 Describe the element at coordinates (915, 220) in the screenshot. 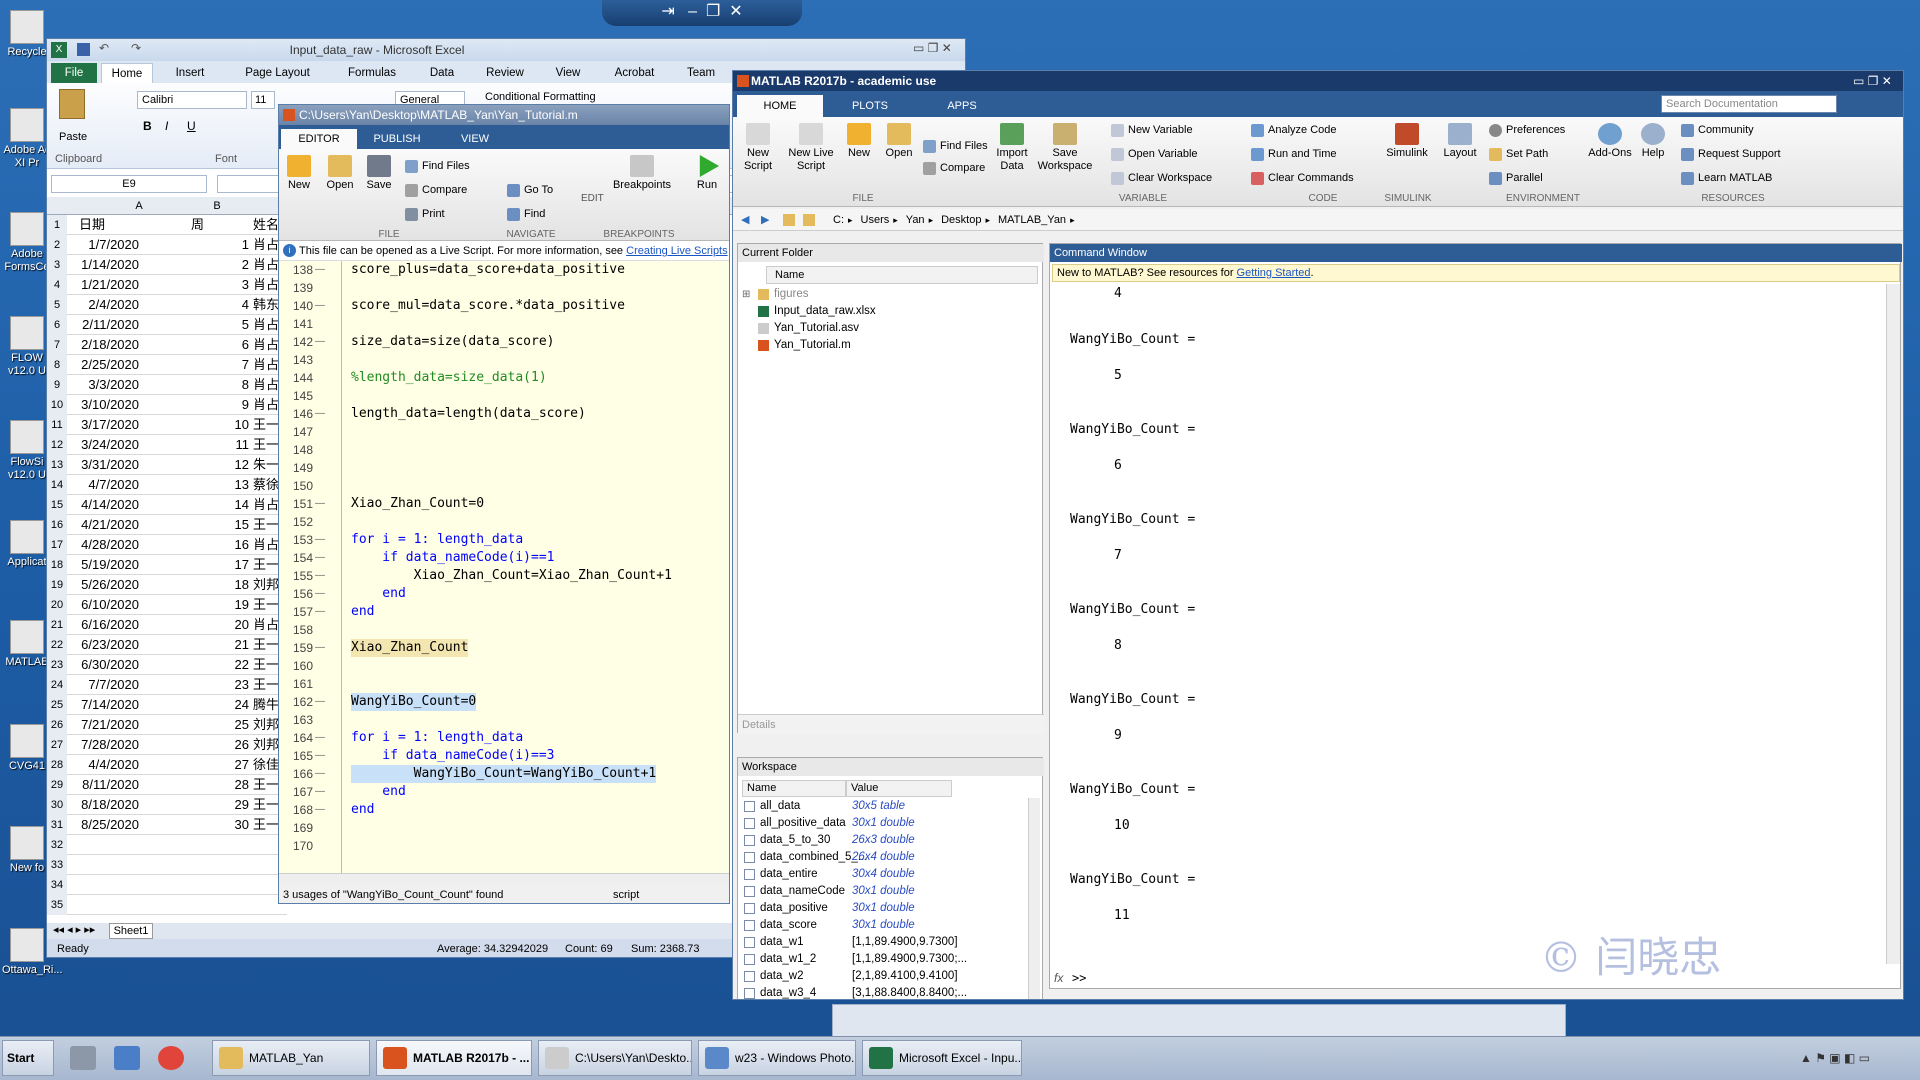

I see `breadcrumb-item: Yan` at that location.